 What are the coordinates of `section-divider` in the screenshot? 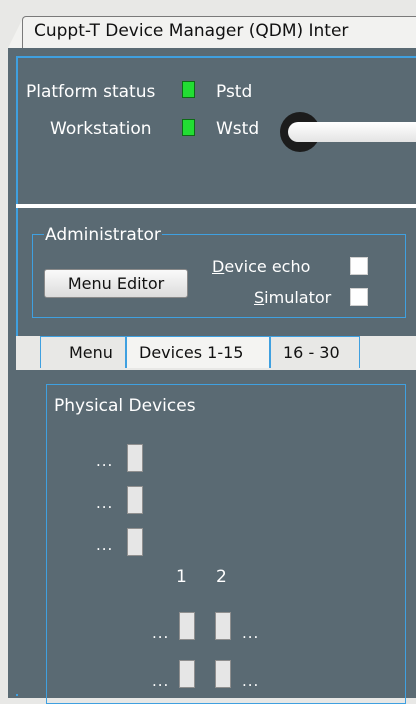 It's located at (216, 206).